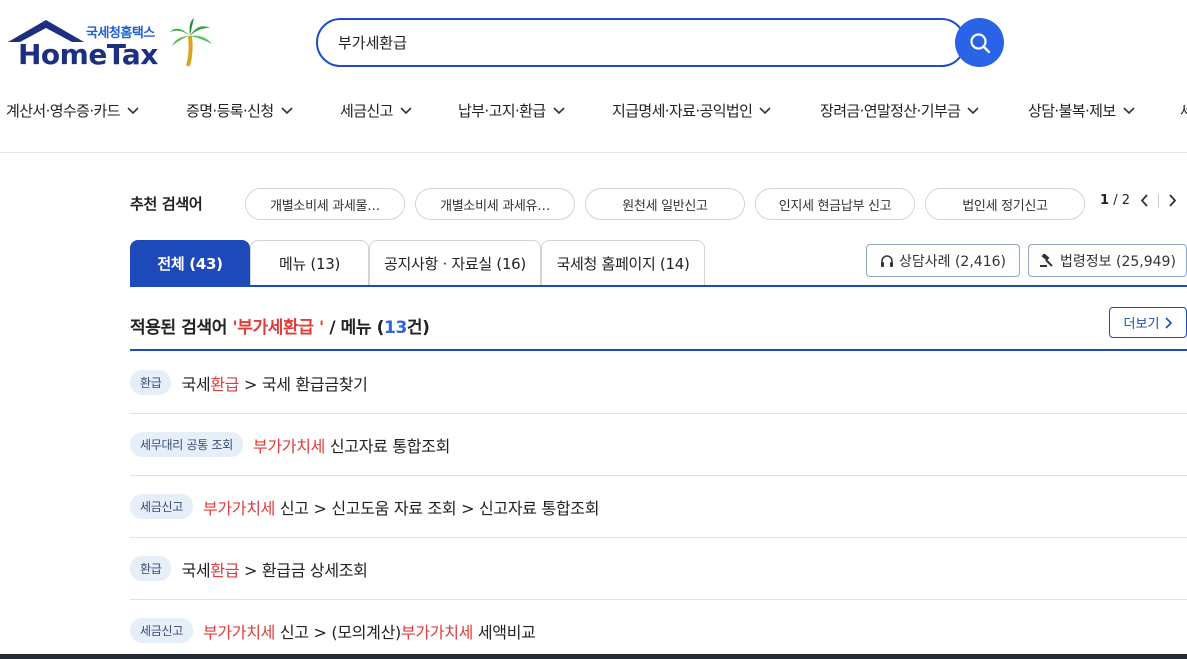 This screenshot has width=1187, height=659. Describe the element at coordinates (376, 110) in the screenshot. I see `nav-item-tax-report: 세금신고` at that location.